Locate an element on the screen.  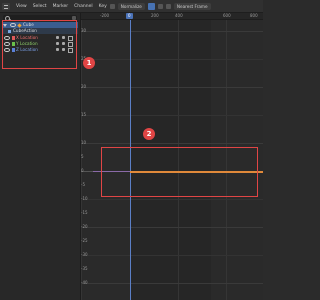
y-tick-label: -15 is located at coordinates (84, 212).